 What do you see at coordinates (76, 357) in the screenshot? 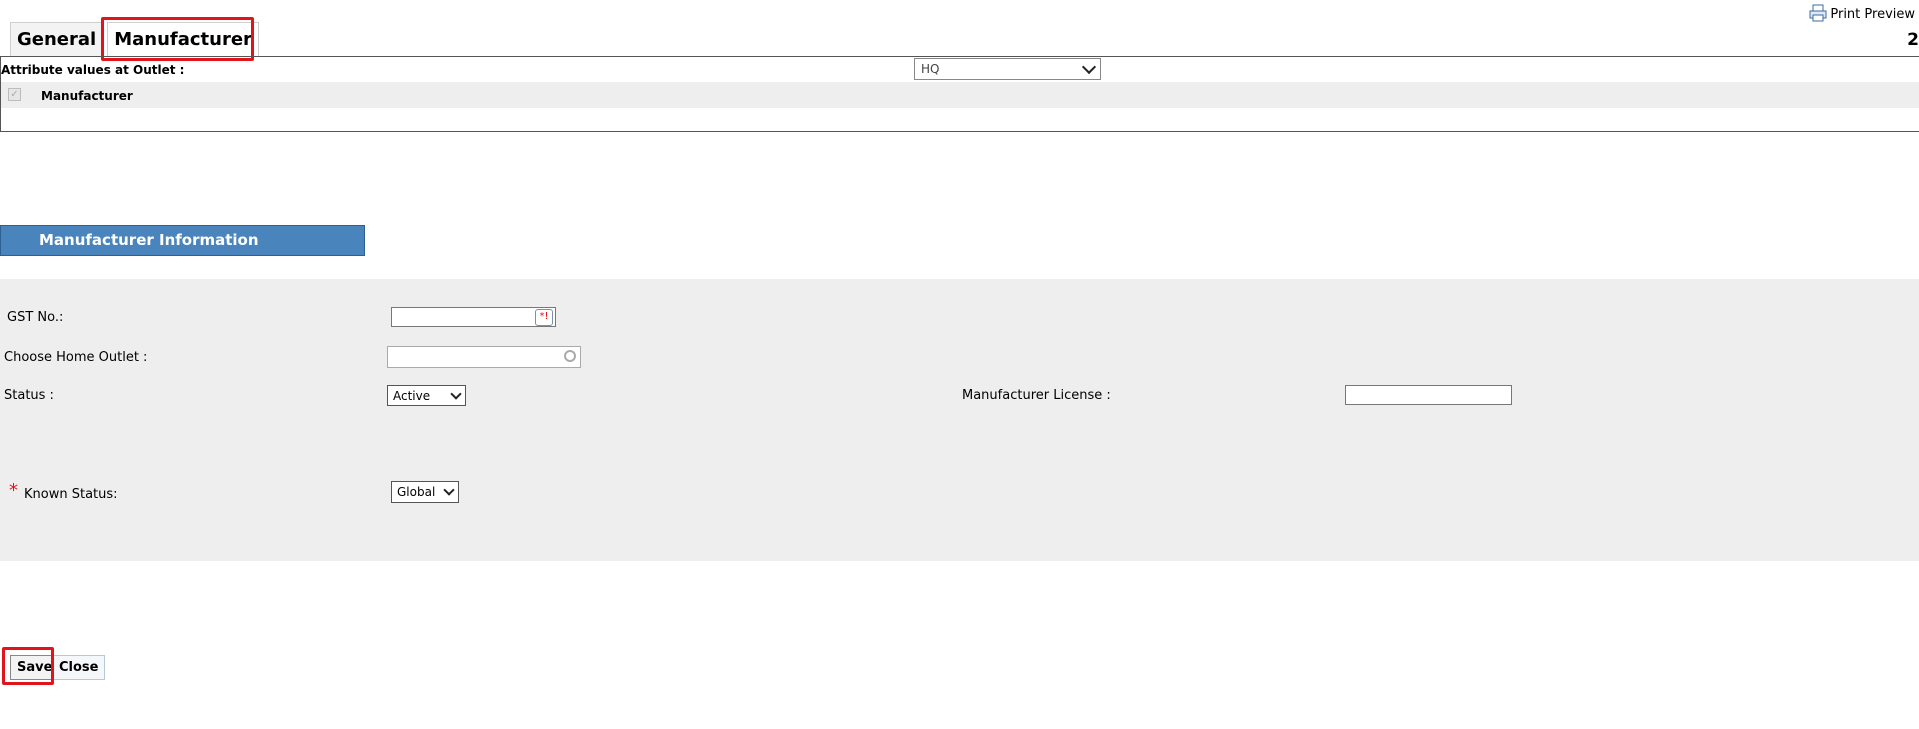
I see `home-outlet-label: Choose Home Outlet :` at bounding box center [76, 357].